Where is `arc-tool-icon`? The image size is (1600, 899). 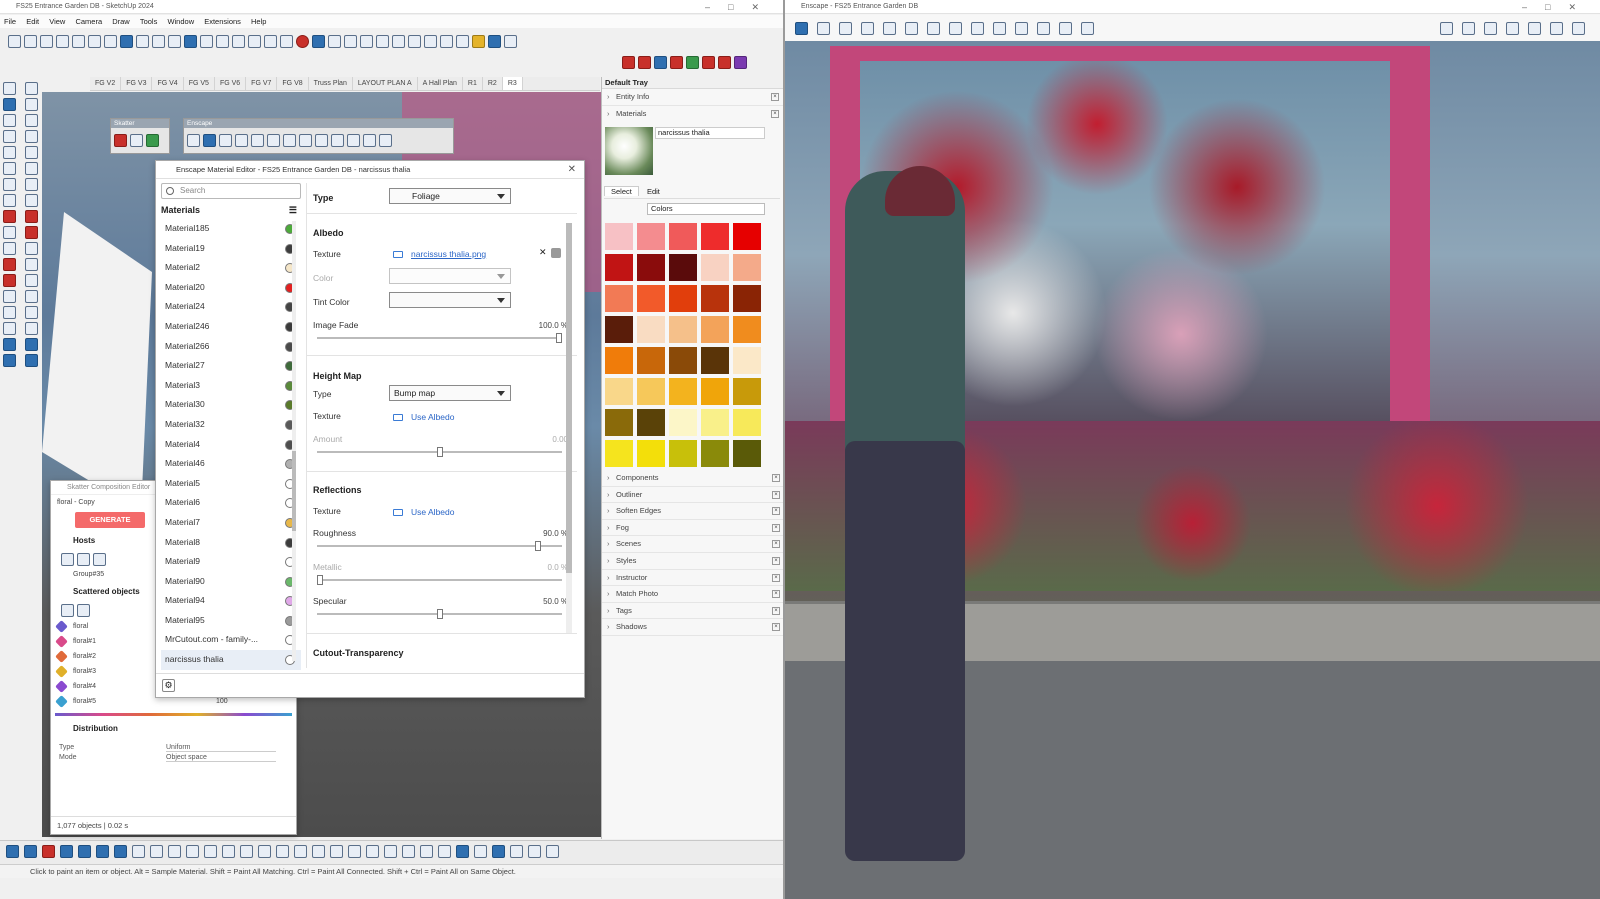
arc-tool-icon is located at coordinates (9, 184).